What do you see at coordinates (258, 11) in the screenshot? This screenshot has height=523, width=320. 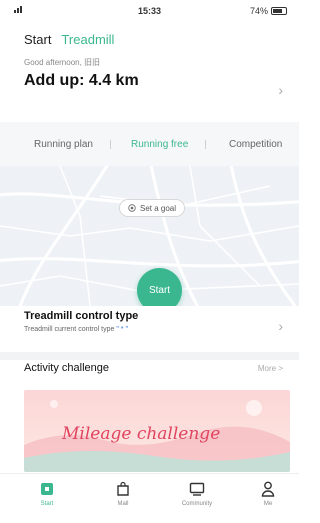 I see `battery-percent: 74%` at bounding box center [258, 11].